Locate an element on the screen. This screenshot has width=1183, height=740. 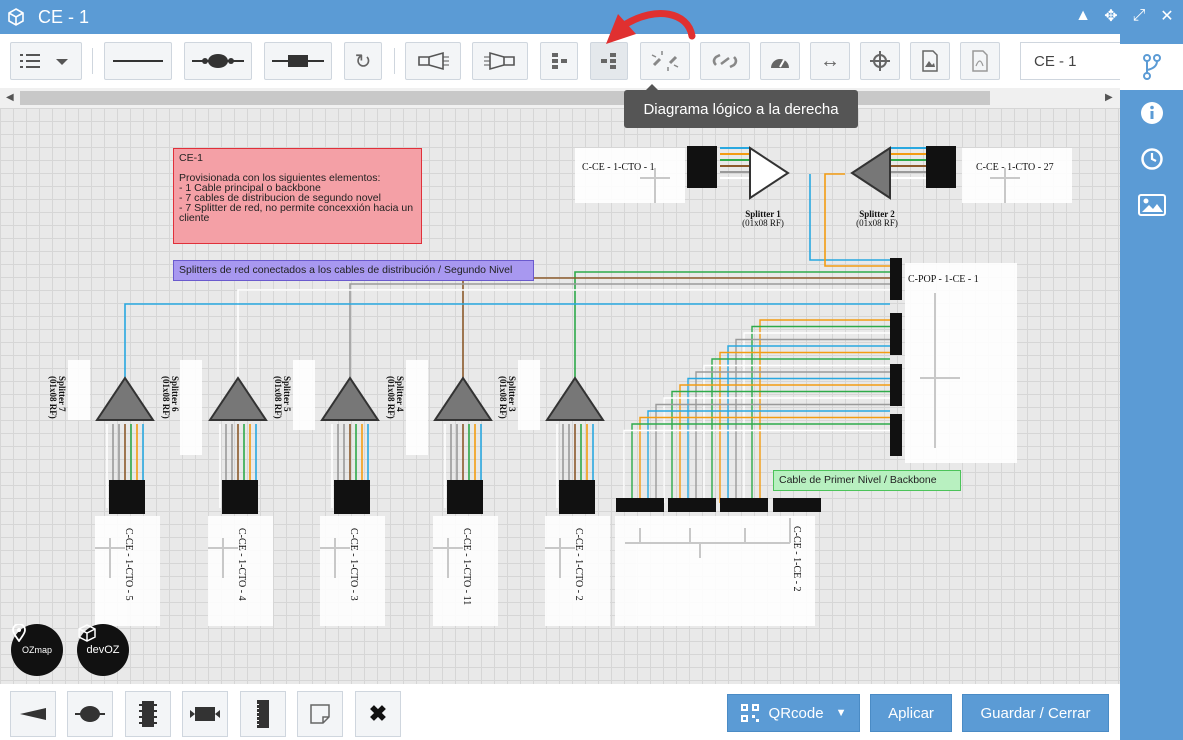
splice-icon is located at coordinates (218, 61).